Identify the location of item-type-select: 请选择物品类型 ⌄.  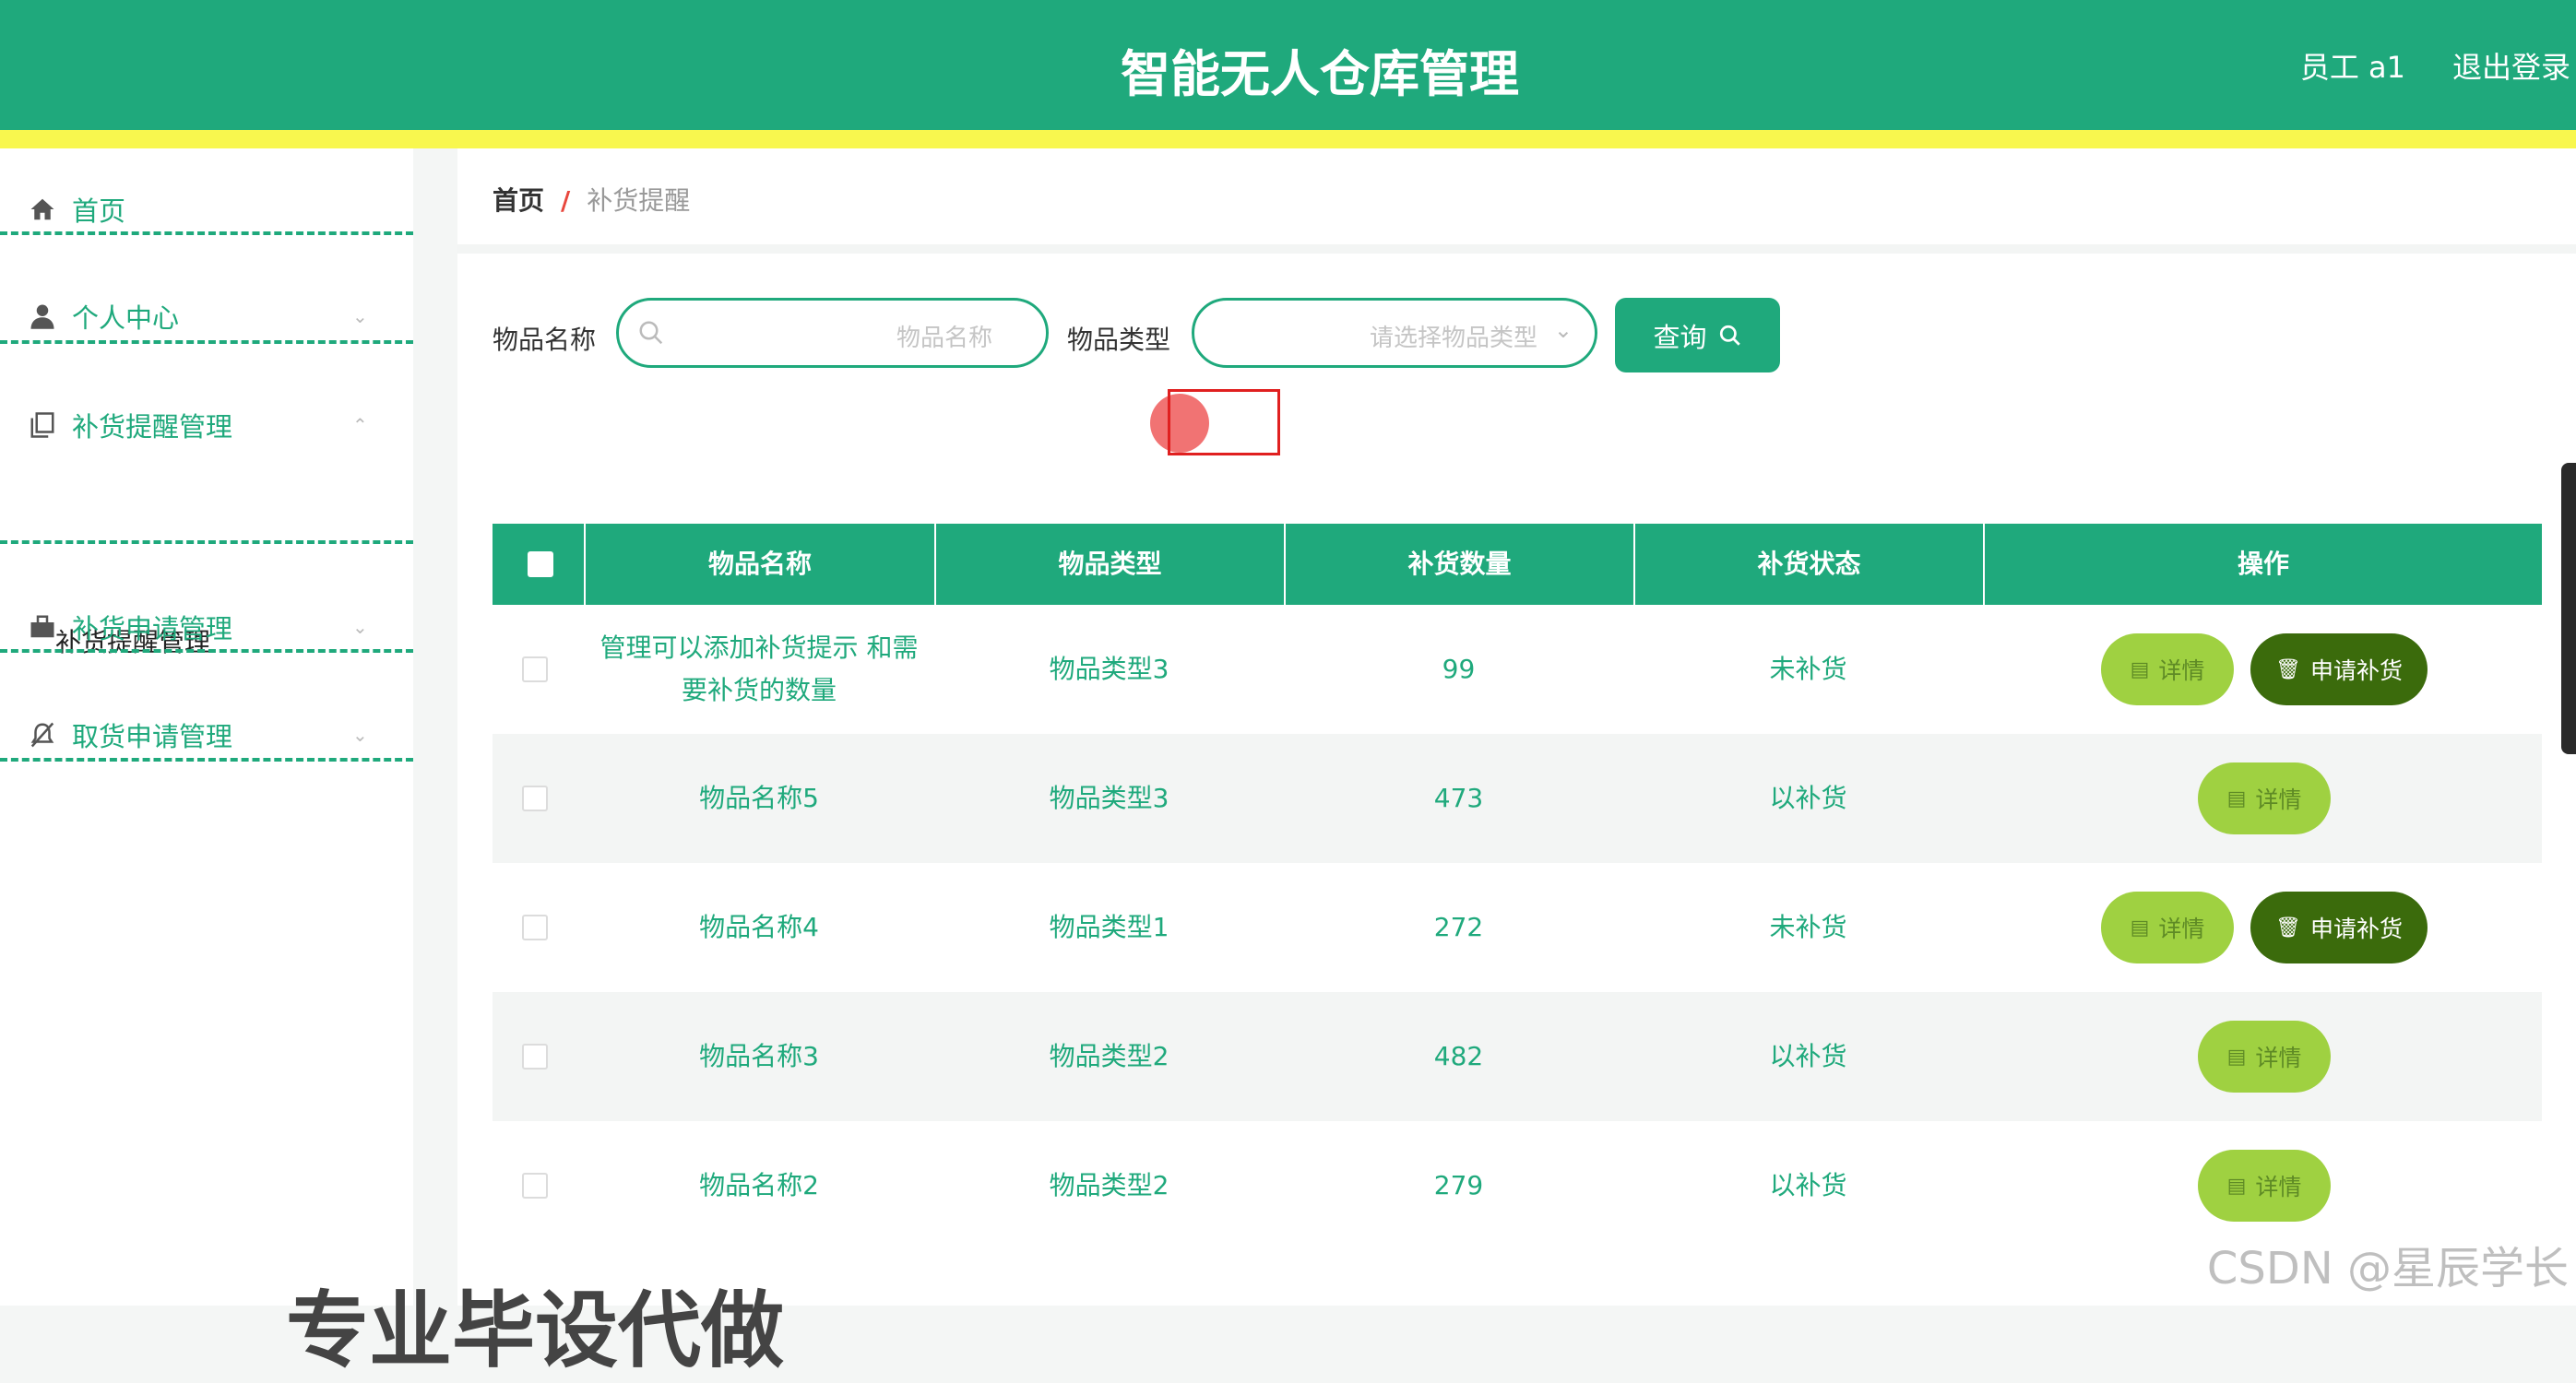
(1394, 333).